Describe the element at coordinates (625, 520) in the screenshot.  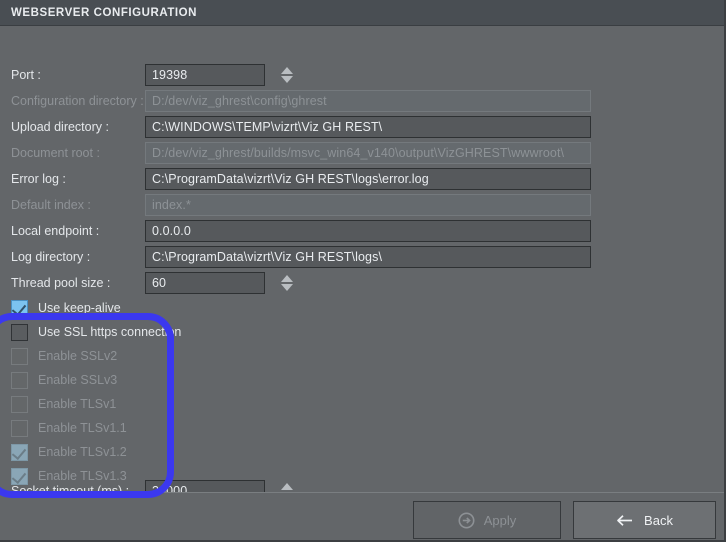
I see `arrow-left-icon` at that location.